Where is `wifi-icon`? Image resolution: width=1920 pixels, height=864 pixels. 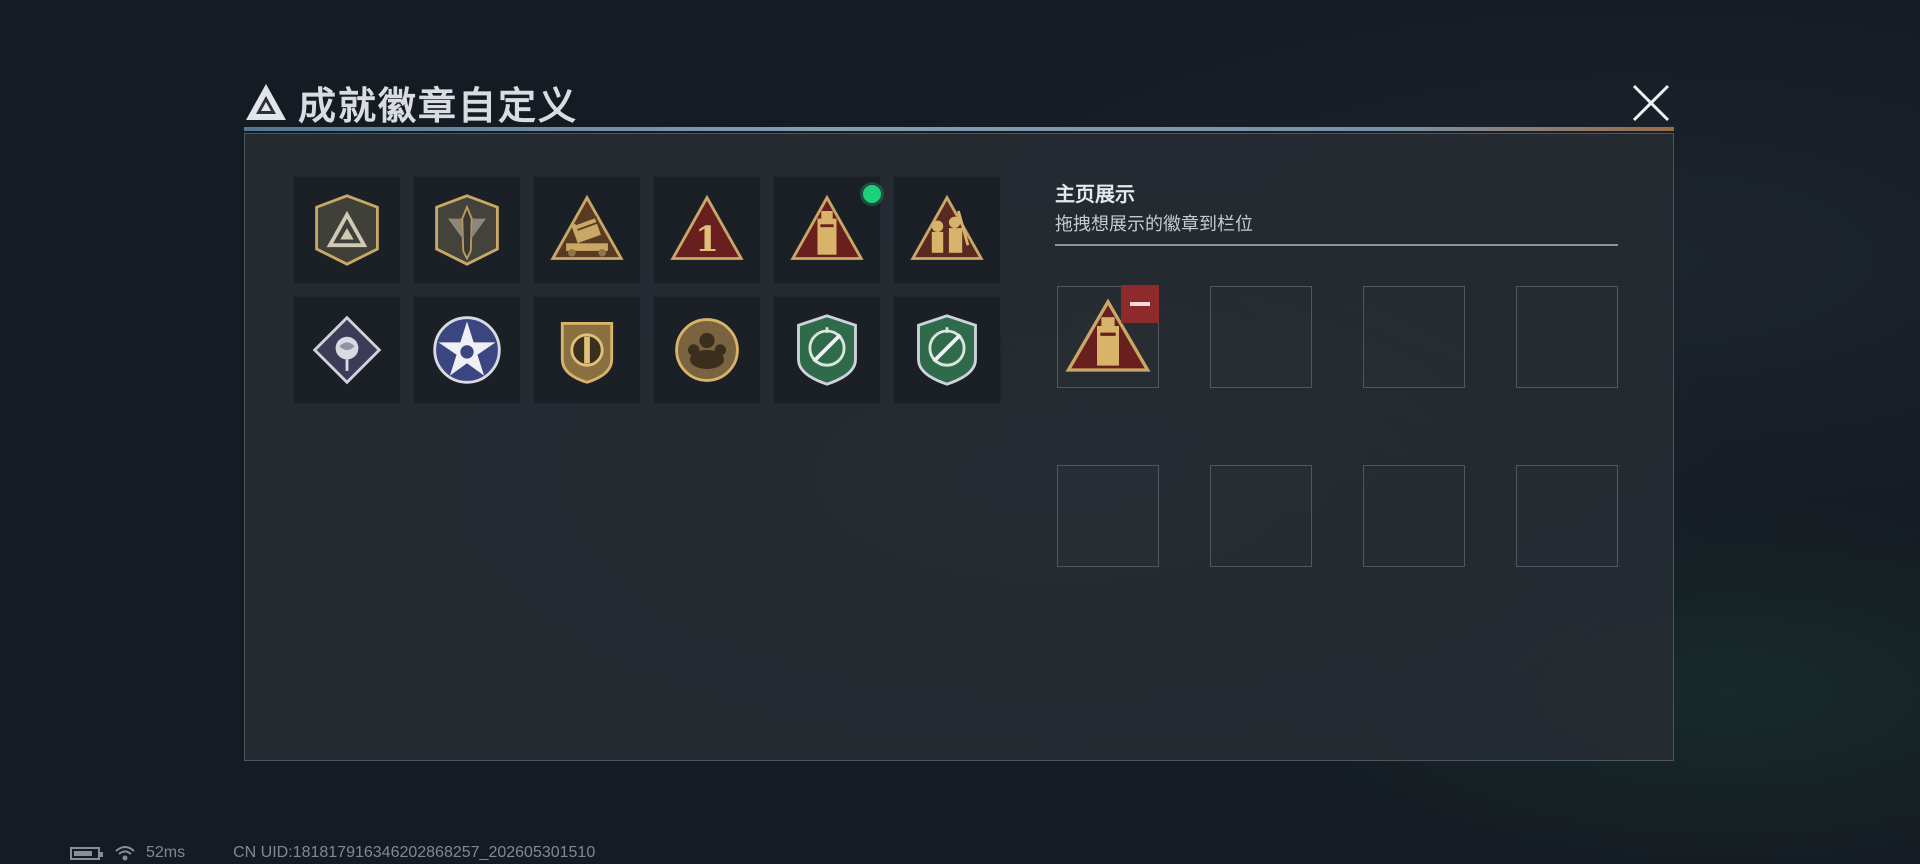
wifi-icon is located at coordinates (125, 853).